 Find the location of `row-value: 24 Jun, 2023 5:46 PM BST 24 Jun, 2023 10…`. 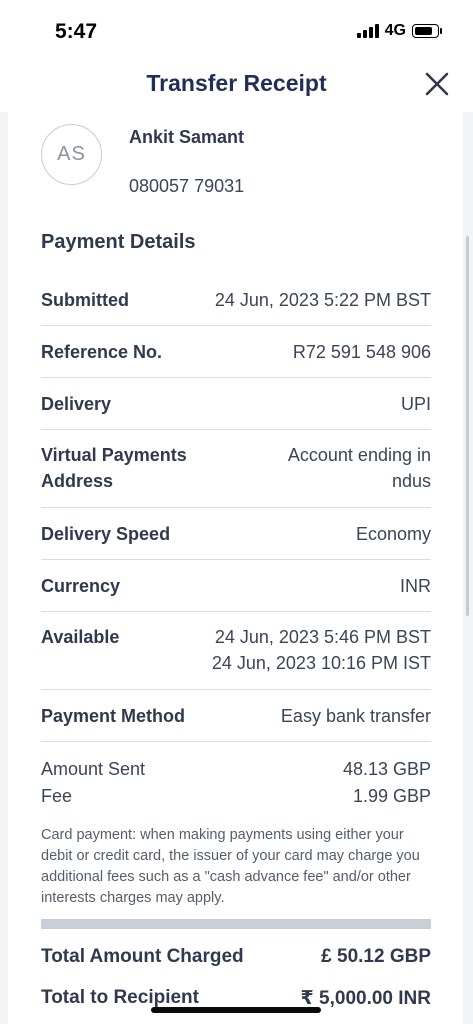

row-value: 24 Jun, 2023 5:46 PM BST 24 Jun, 2023 10… is located at coordinates (321, 650).